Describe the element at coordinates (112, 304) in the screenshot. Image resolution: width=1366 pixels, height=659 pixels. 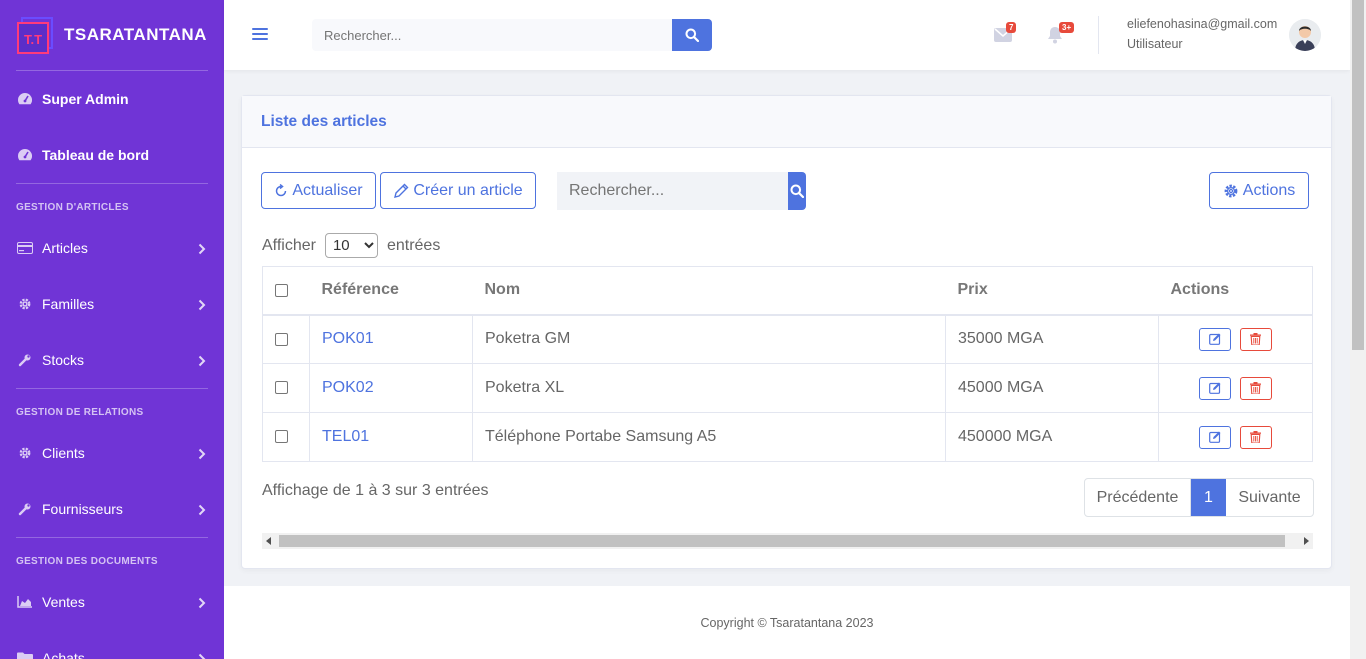
I see `sidebar-item-familles: Familles` at that location.